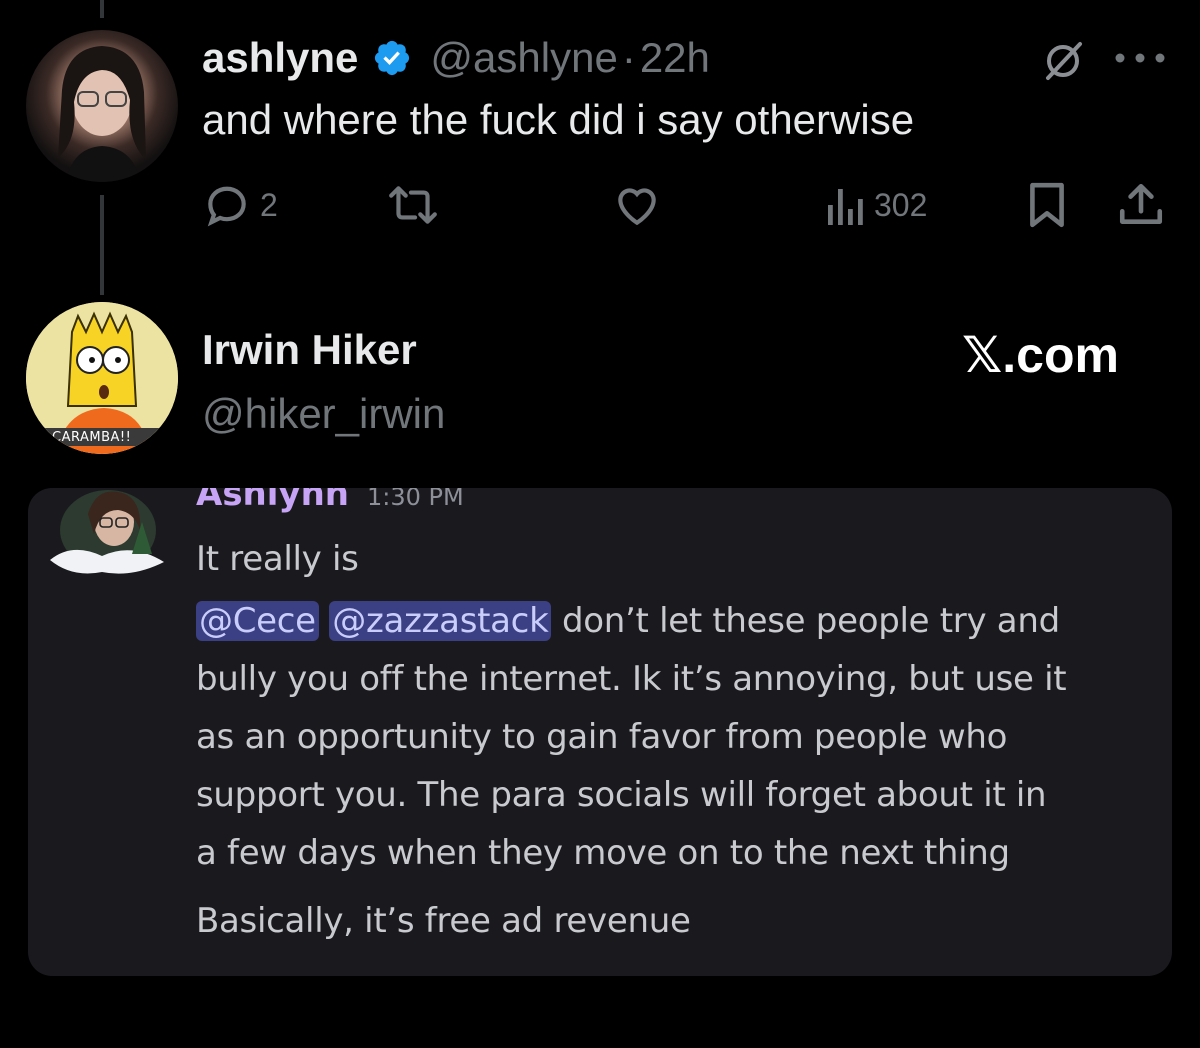  I want to click on handle: @ashlyne, so click(523, 58).